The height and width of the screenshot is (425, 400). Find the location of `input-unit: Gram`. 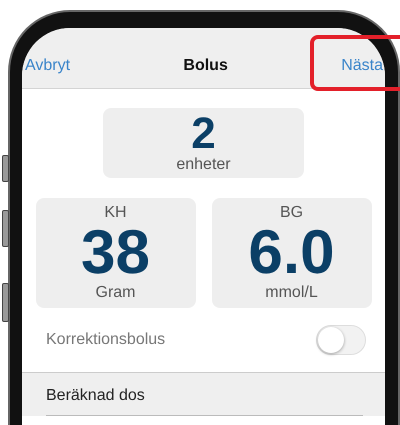

input-unit: Gram is located at coordinates (116, 293).